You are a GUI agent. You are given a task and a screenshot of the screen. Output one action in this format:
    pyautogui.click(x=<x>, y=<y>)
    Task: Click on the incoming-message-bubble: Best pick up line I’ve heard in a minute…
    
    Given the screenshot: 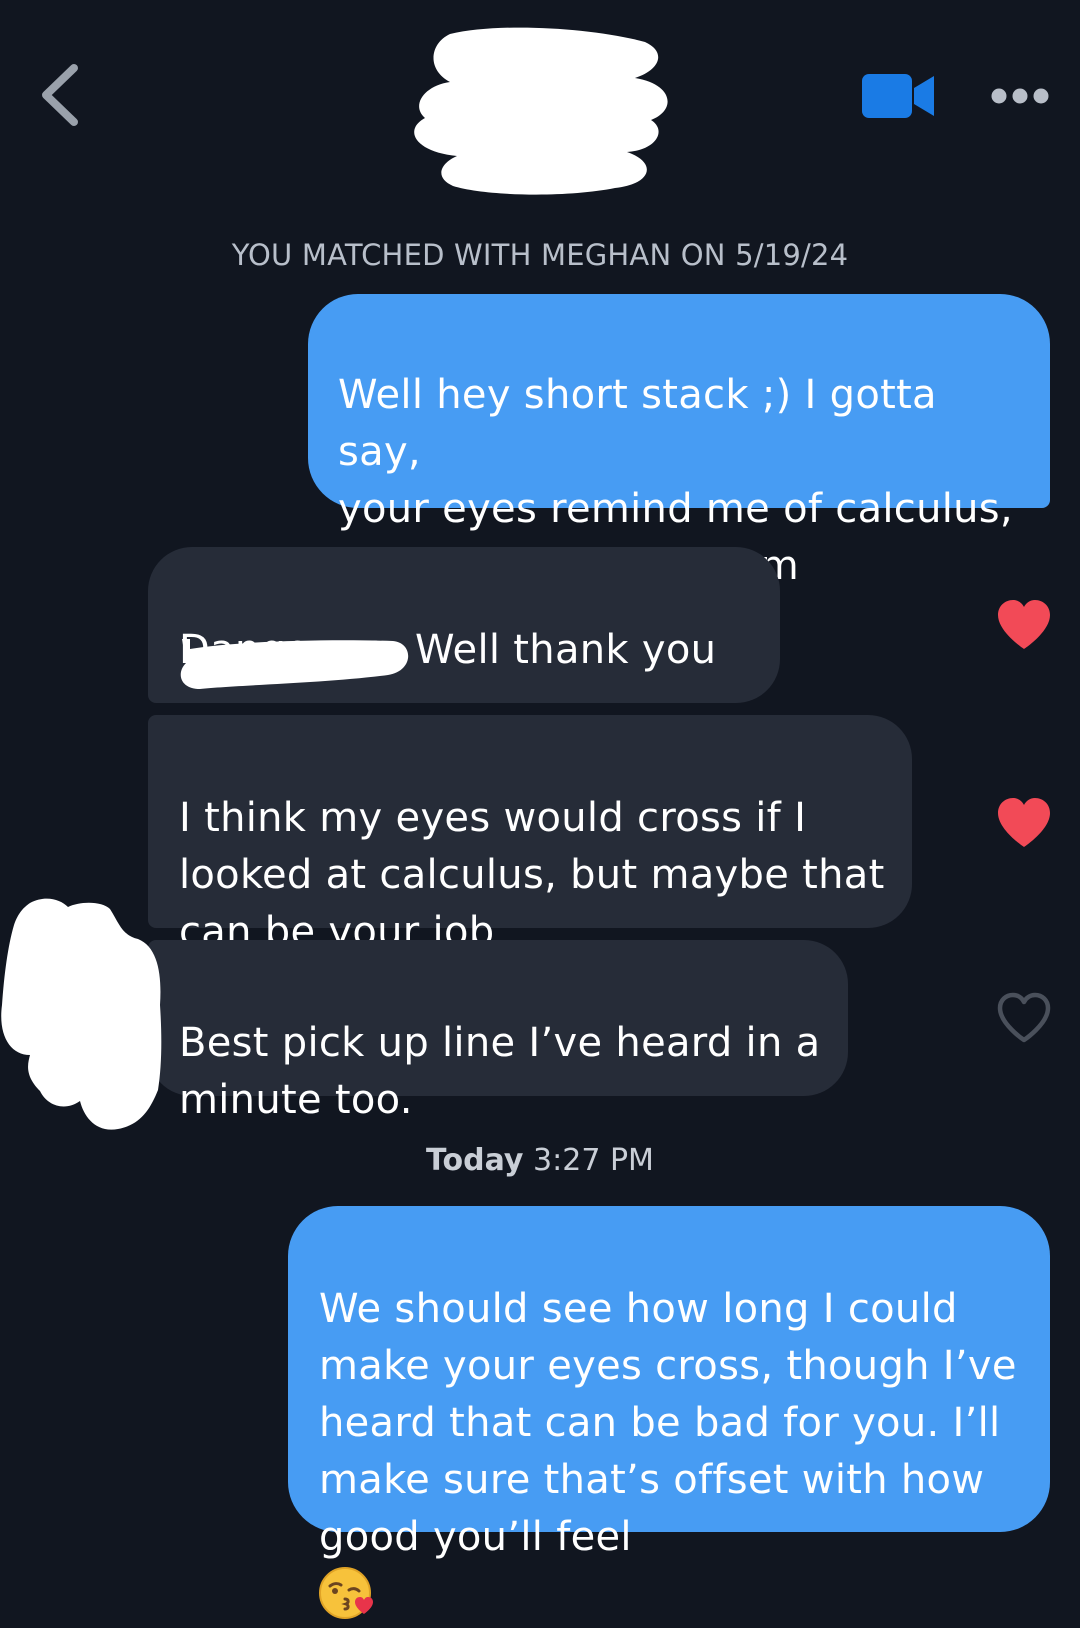 What is the action you would take?
    pyautogui.click(x=498, y=1031)
    